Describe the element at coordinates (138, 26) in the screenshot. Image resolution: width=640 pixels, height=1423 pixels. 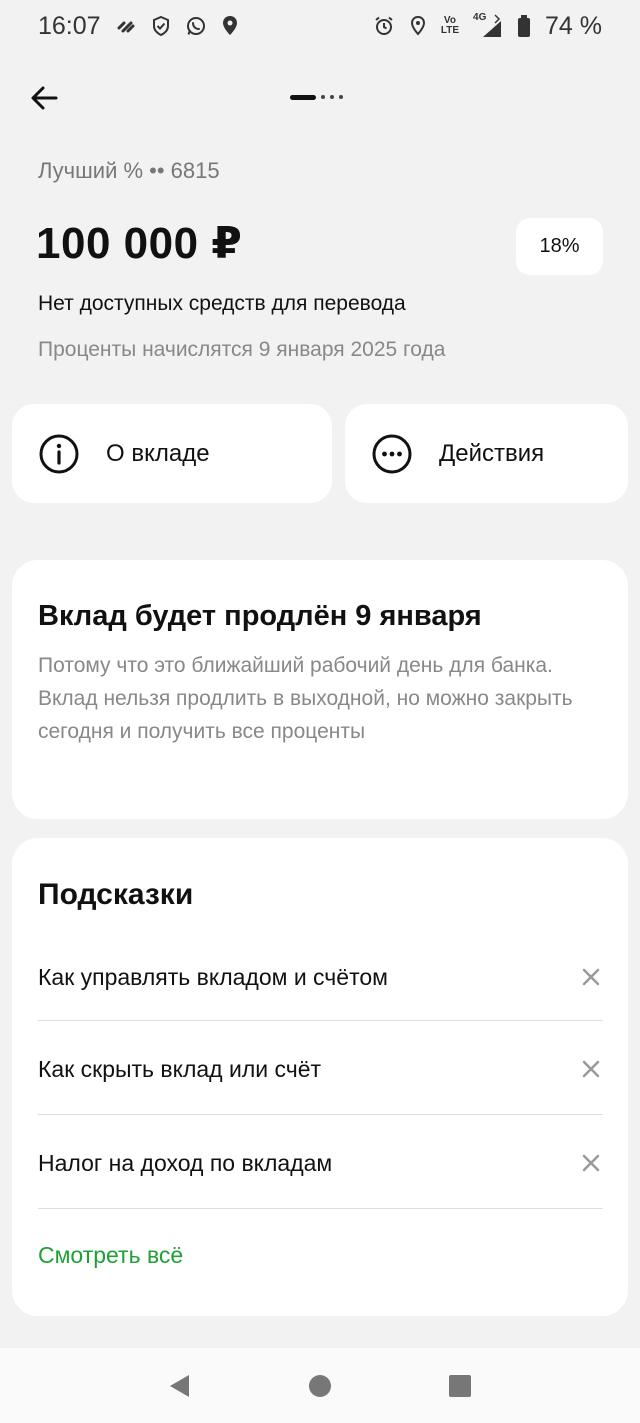
I see `status-bar-left: 16:07` at that location.